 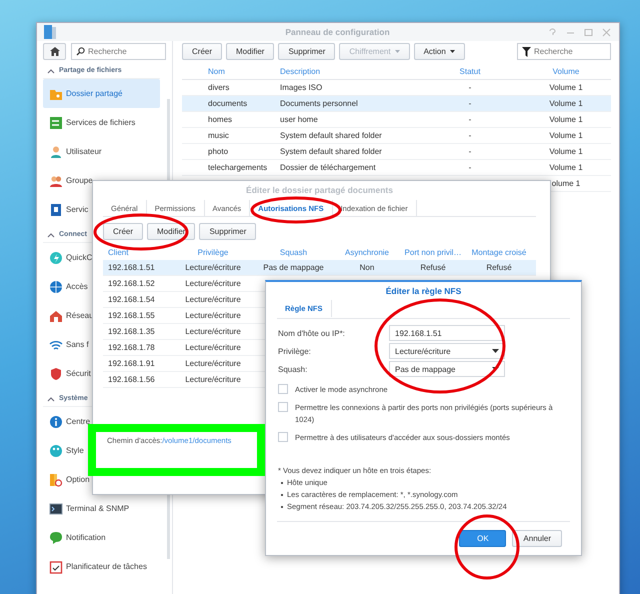 What do you see at coordinates (367, 267) in the screenshot?
I see `table-cell: Non` at bounding box center [367, 267].